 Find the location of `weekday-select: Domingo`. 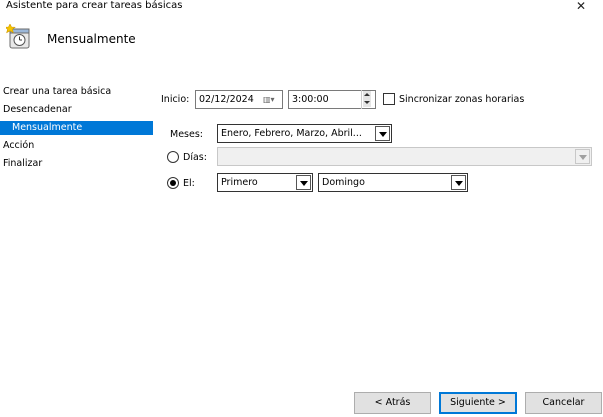

weekday-select: Domingo is located at coordinates (393, 182).